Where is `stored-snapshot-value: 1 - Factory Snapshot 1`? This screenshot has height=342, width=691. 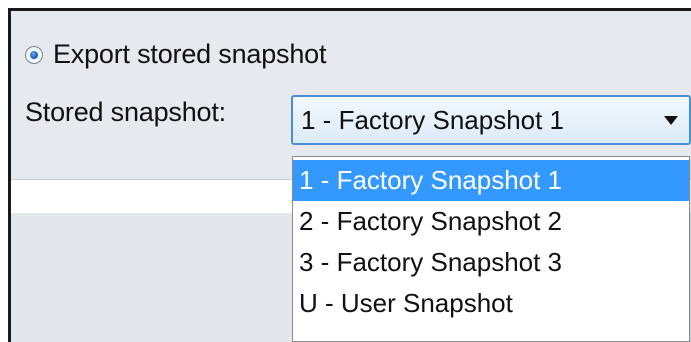 stored-snapshot-value: 1 - Factory Snapshot 1 is located at coordinates (433, 119).